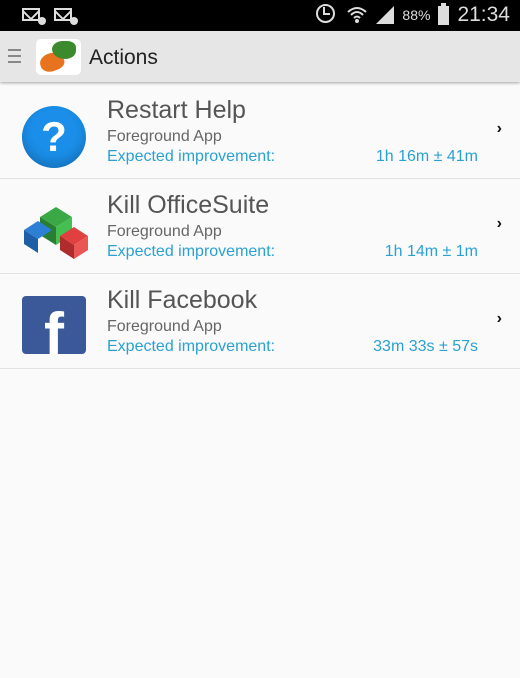  What do you see at coordinates (188, 205) in the screenshot?
I see `action-title: Kill OfficeSuite` at bounding box center [188, 205].